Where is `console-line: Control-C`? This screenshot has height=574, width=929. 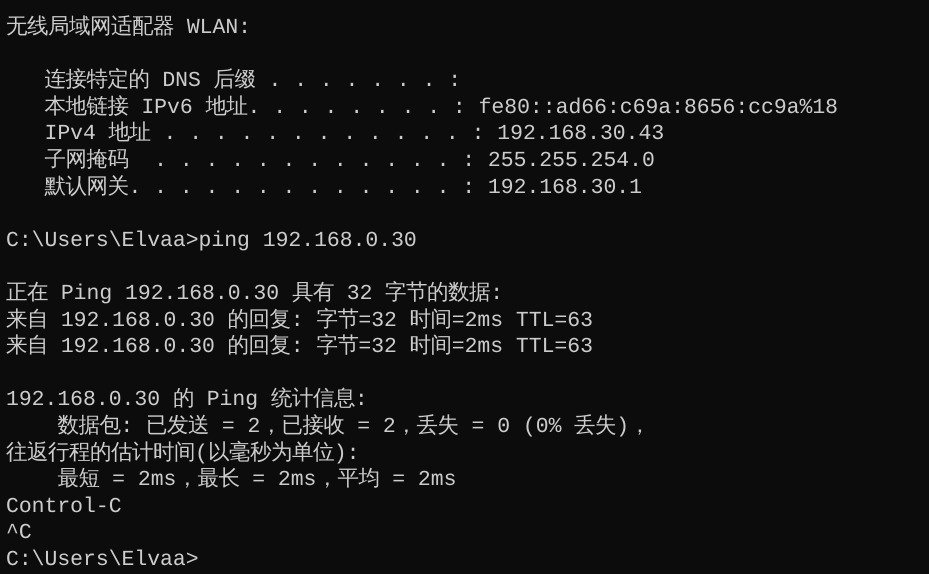
console-line: Control-C is located at coordinates (64, 507).